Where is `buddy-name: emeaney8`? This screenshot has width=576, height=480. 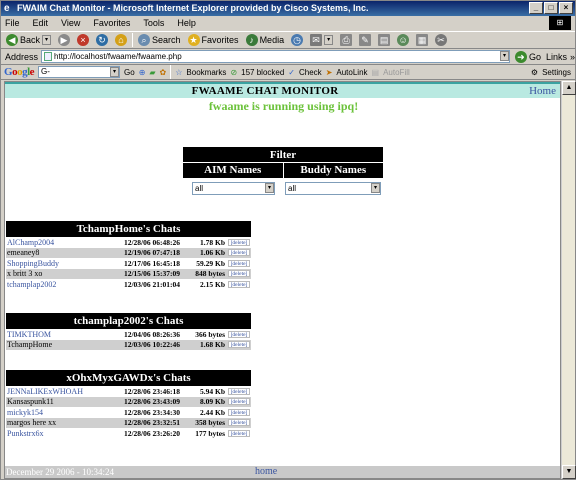 buddy-name: emeaney8 is located at coordinates (54, 252).